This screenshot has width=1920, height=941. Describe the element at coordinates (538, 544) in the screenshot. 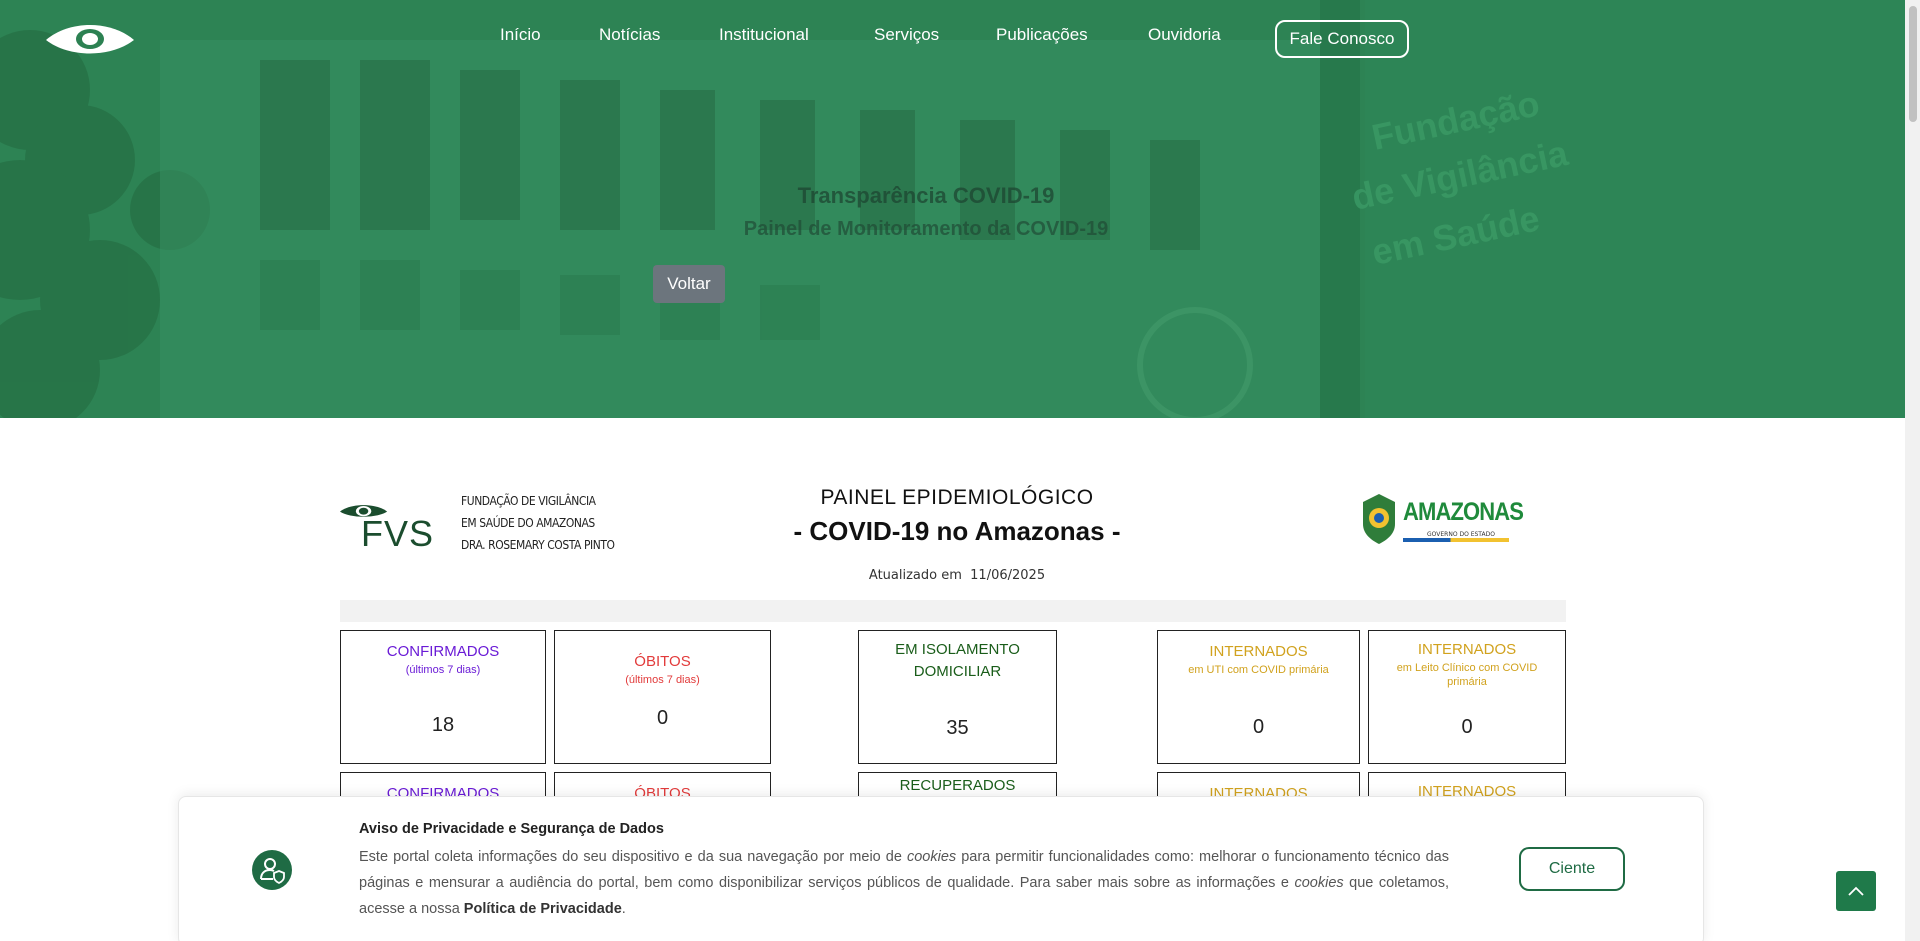

I see `fvs-line-3: DRA. ROSEMARY COSTA PINTO` at that location.